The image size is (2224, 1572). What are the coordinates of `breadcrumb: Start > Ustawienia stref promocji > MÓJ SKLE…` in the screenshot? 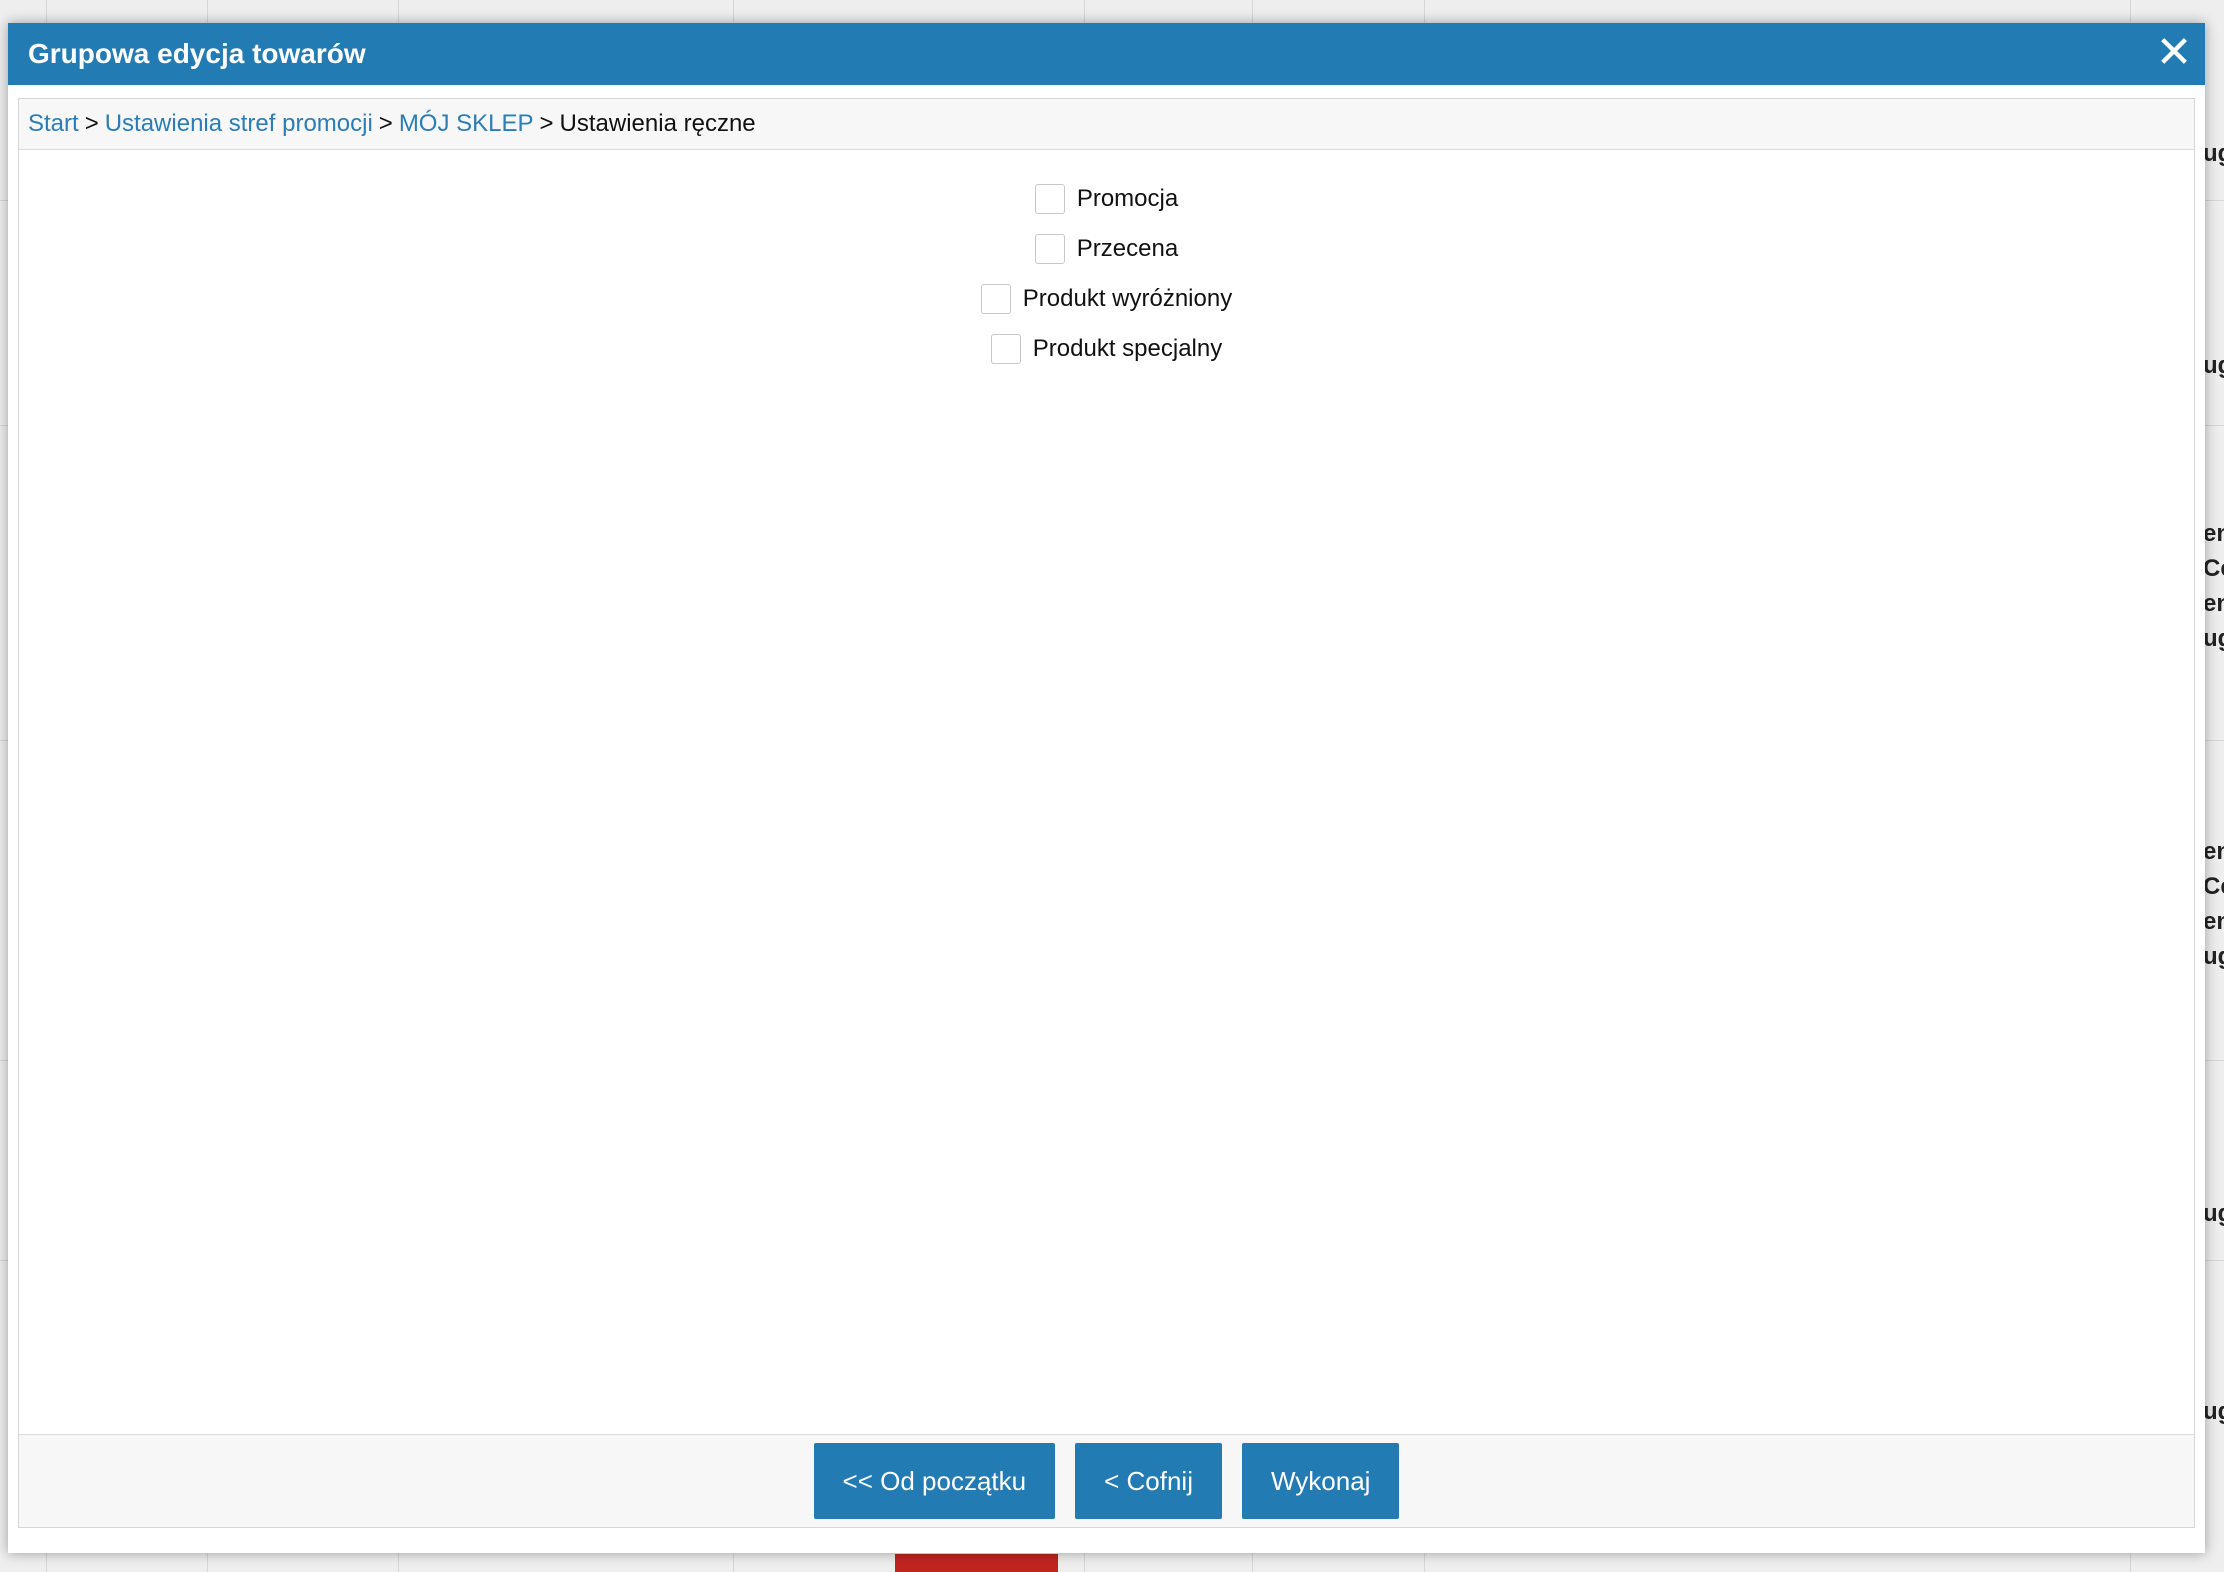 It's located at (1106, 124).